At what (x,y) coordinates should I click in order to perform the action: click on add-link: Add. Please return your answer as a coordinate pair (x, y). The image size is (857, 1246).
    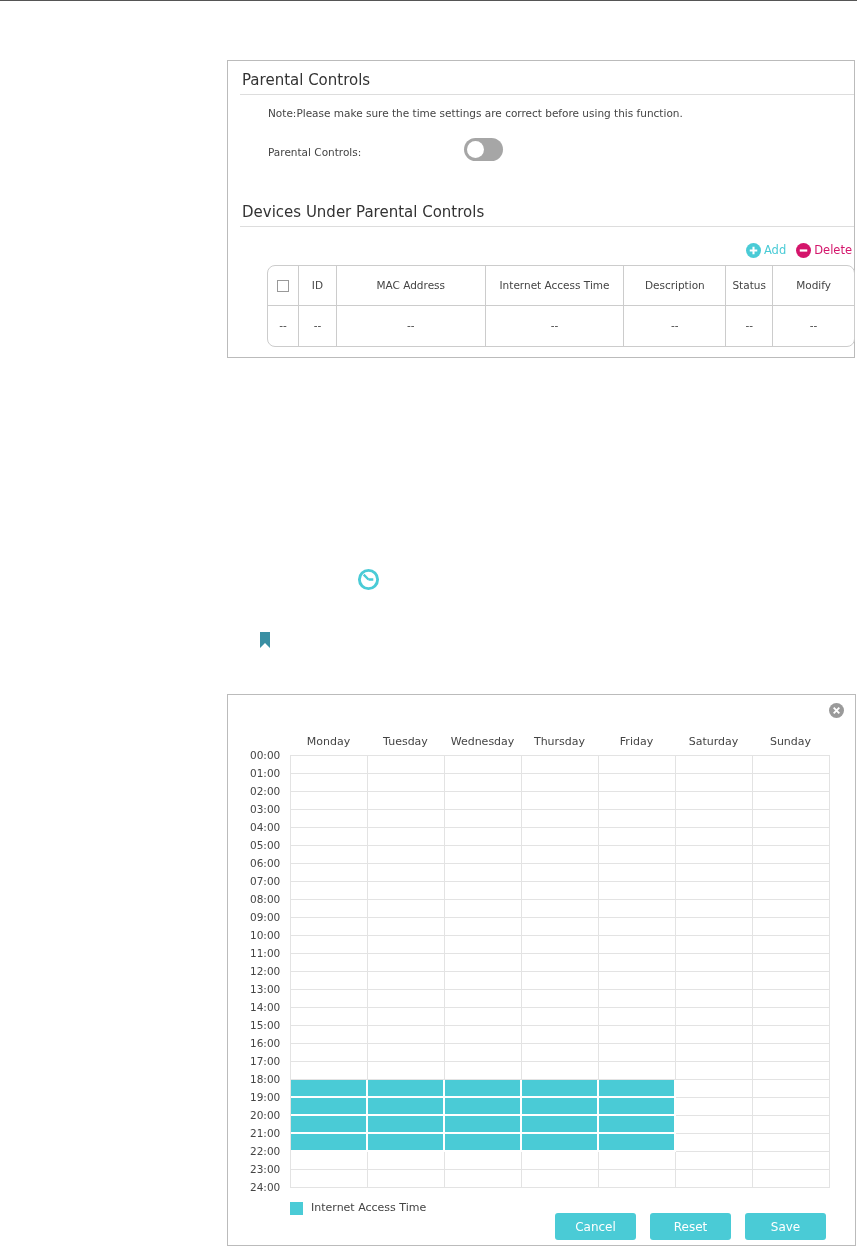
    Looking at the image, I should click on (766, 251).